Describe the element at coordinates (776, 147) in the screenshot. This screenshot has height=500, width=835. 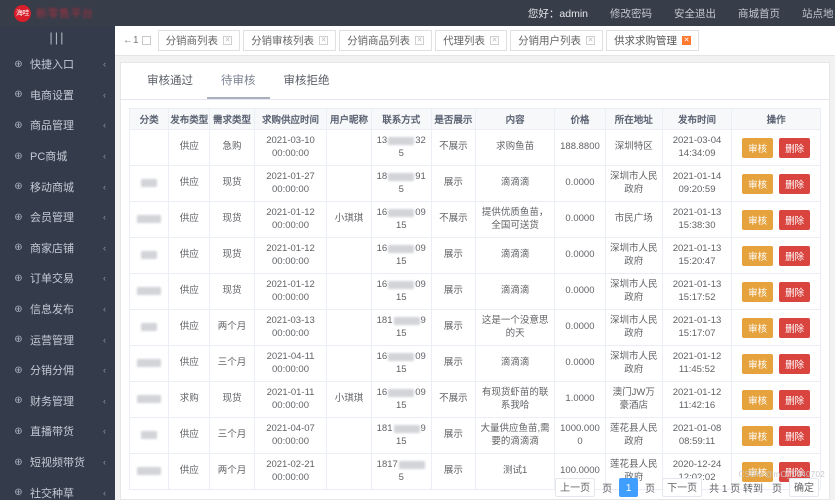
I see `cell-actions: 审核 删除` at that location.